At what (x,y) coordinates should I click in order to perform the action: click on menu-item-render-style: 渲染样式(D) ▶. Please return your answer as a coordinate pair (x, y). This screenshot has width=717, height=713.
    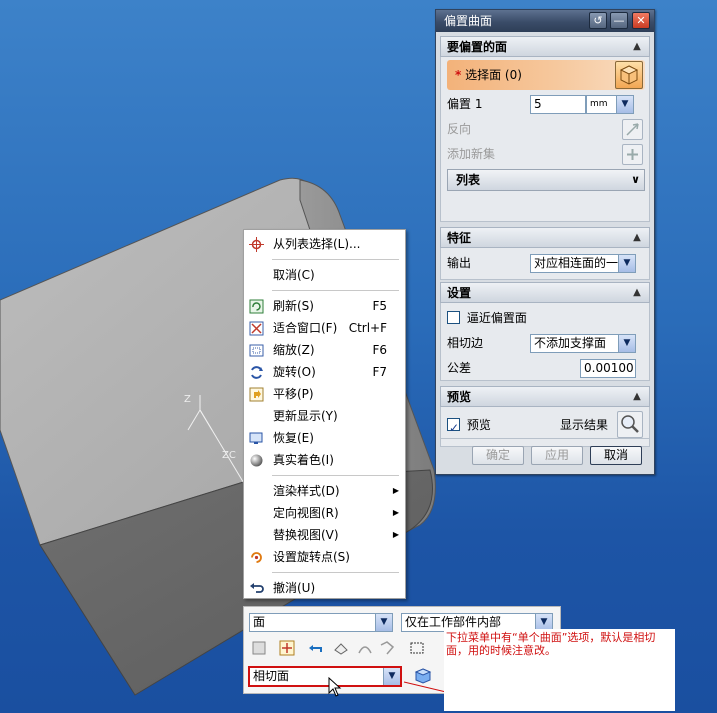
    Looking at the image, I should click on (324, 491).